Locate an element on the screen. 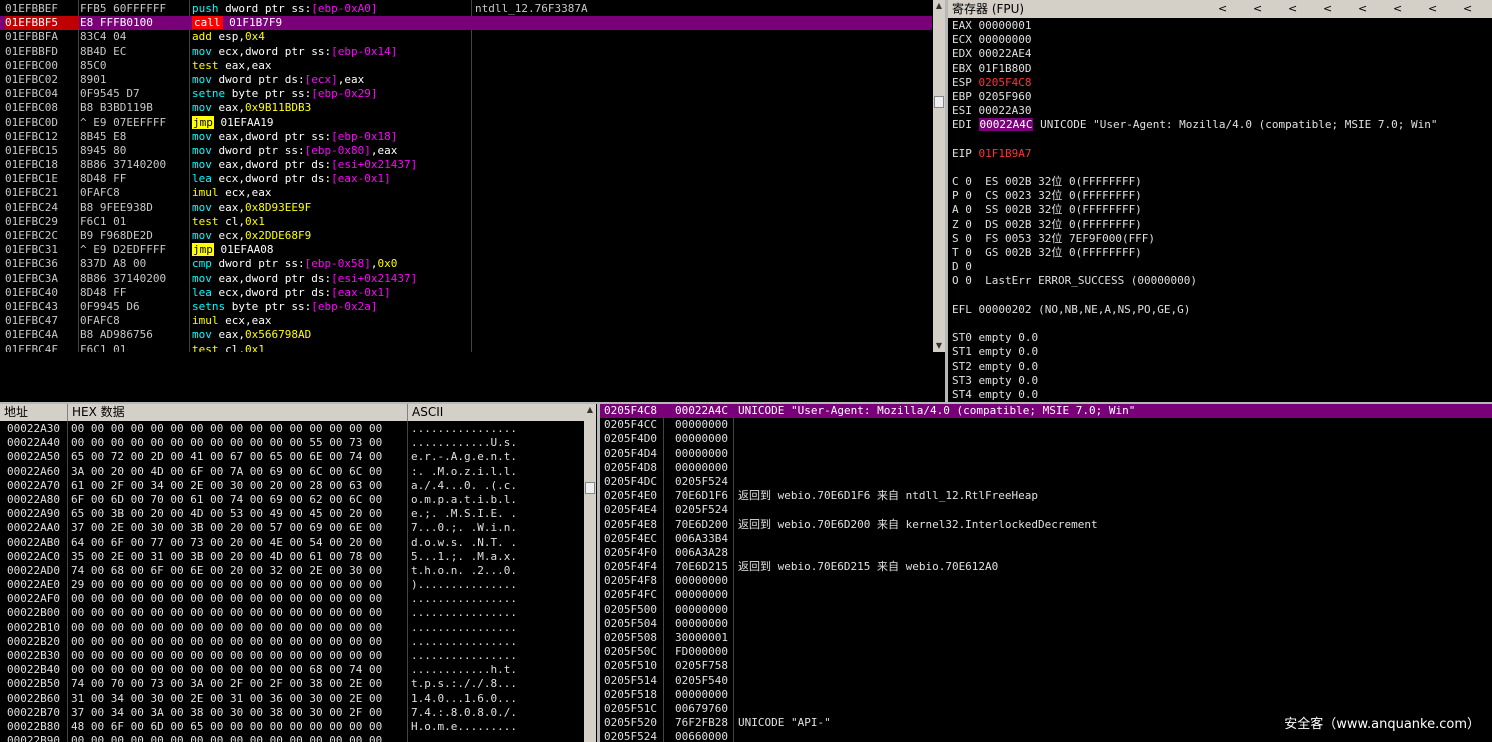  dump-ascii: o.m.p.a.t.i.b.l. is located at coordinates (464, 500).